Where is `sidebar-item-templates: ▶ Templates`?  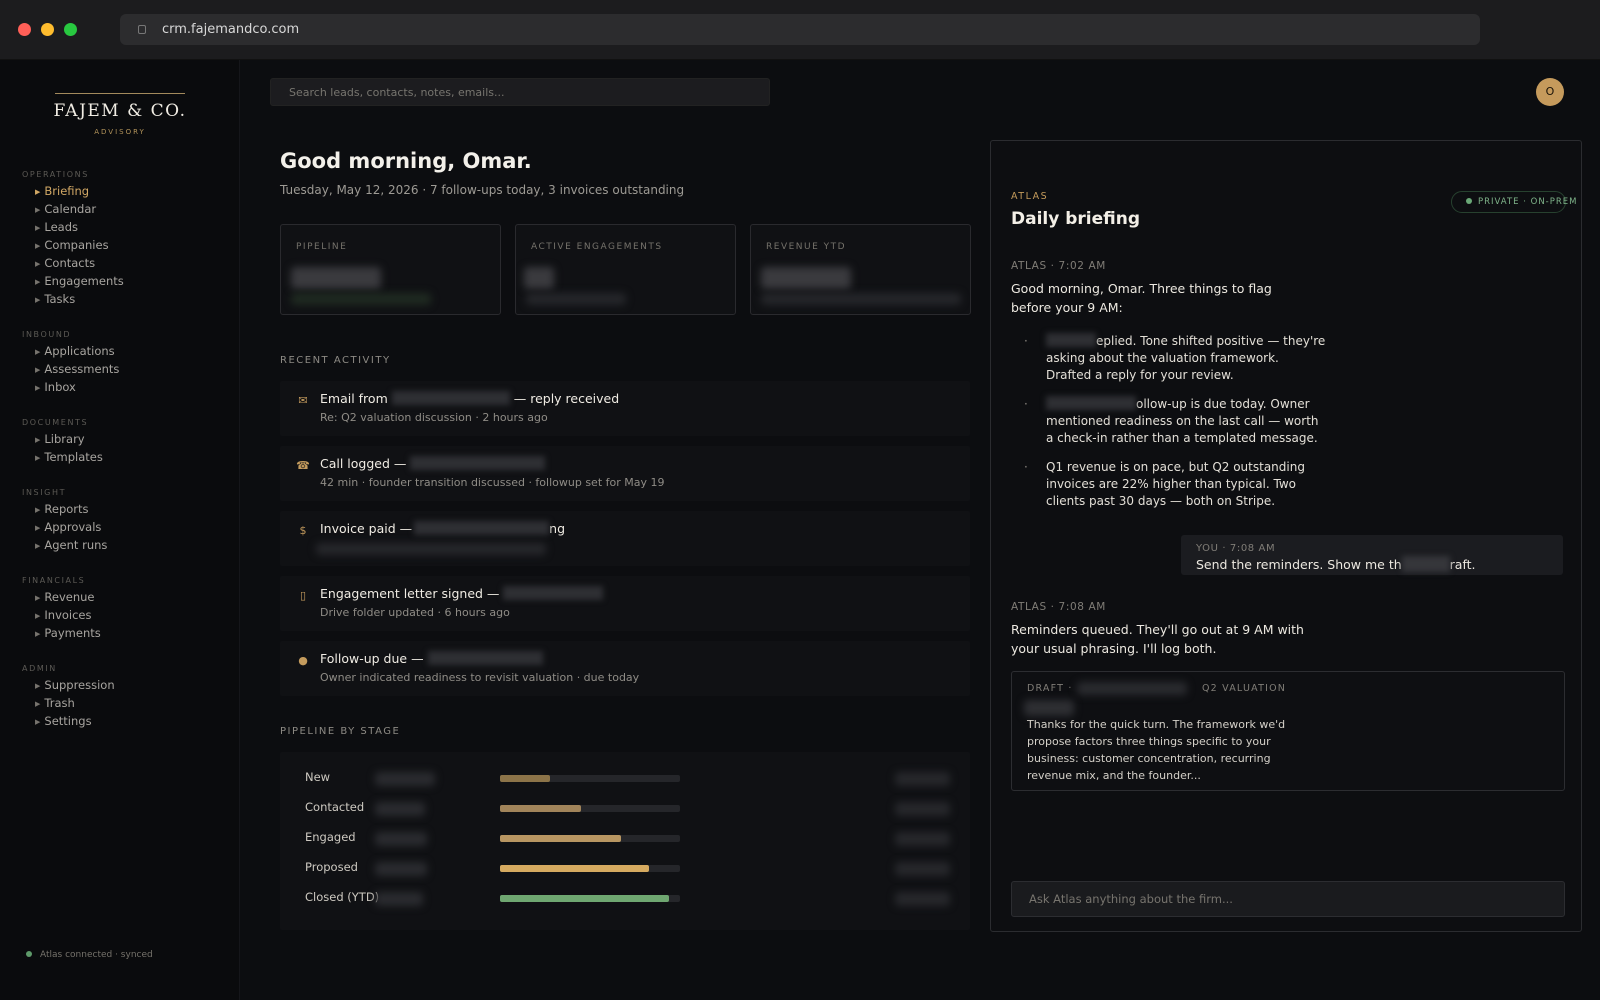 sidebar-item-templates: ▶ Templates is located at coordinates (69, 457).